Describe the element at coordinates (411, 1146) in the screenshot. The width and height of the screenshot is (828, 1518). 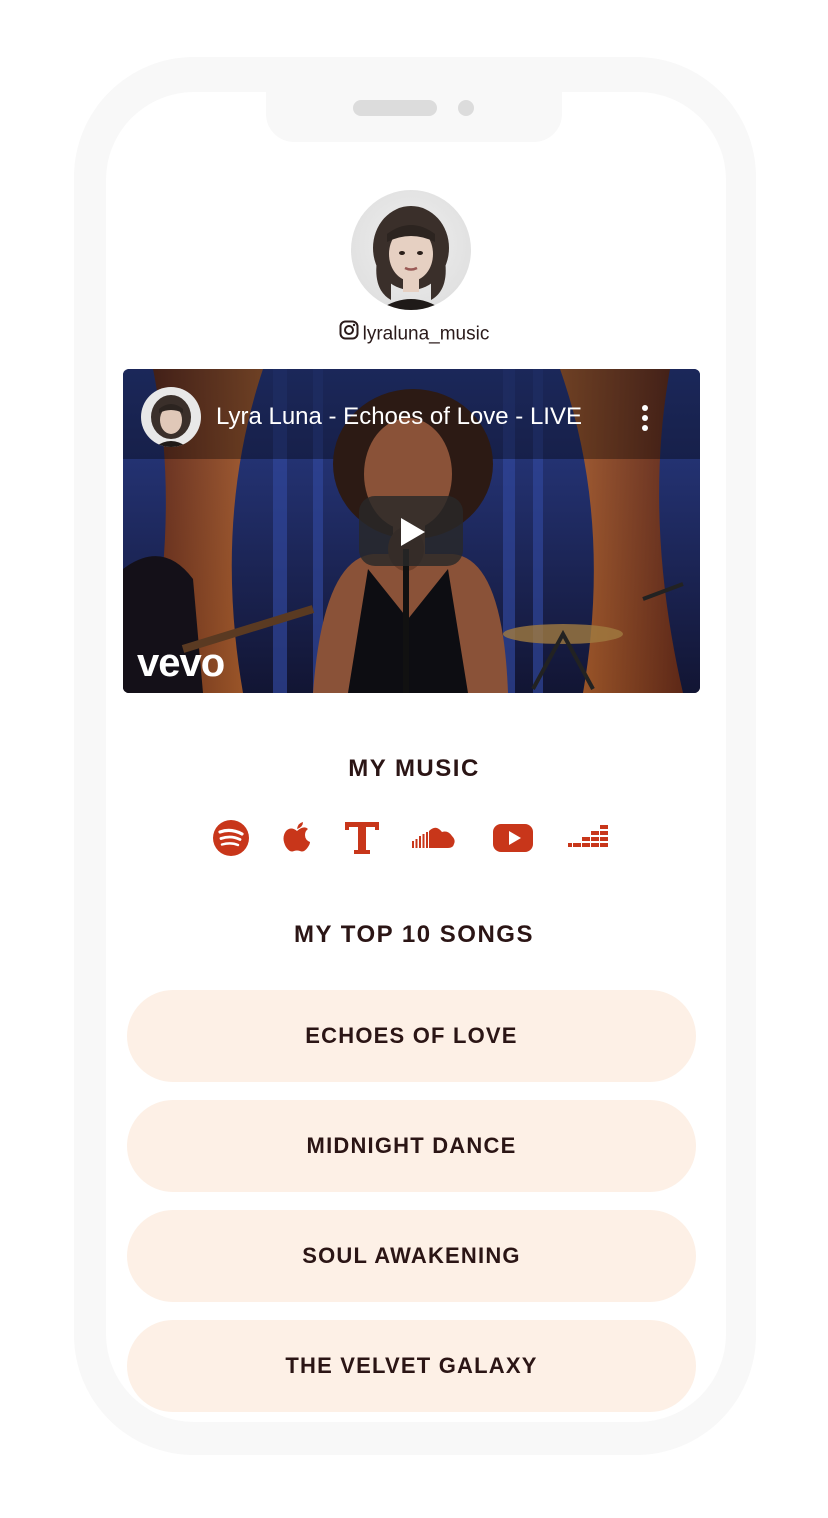
I see `song-button: MIDNIGHT DANCE` at that location.